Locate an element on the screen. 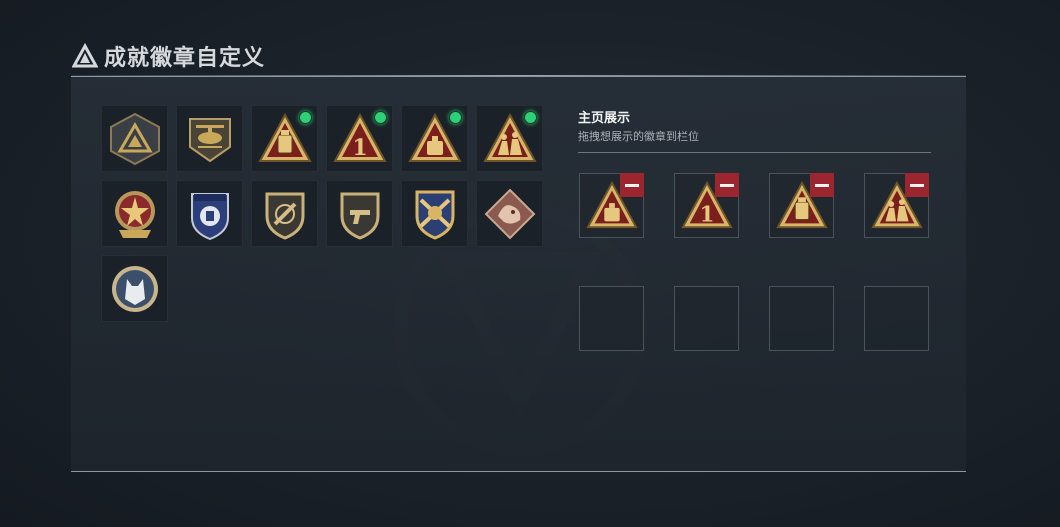 Image resolution: width=1060 pixels, height=527 pixels. page-title: 成就徽章自定义 is located at coordinates (185, 58).